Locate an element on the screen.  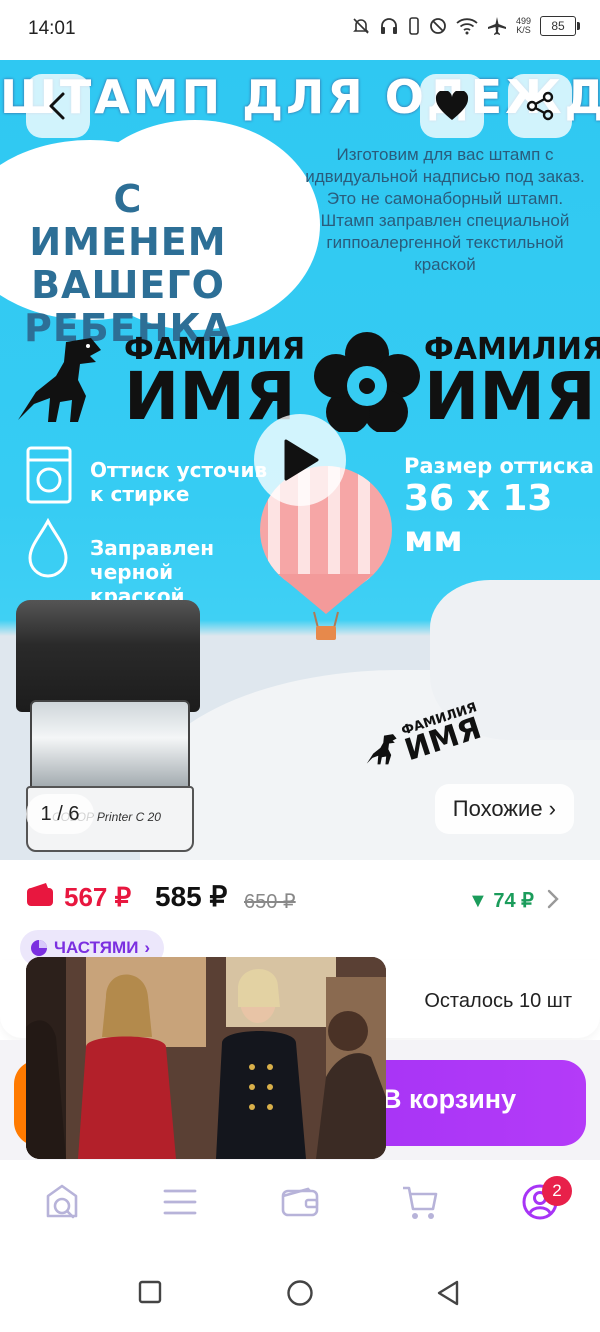
installments-label: ЧАСТЯМИ is located at coordinates (96, 947).